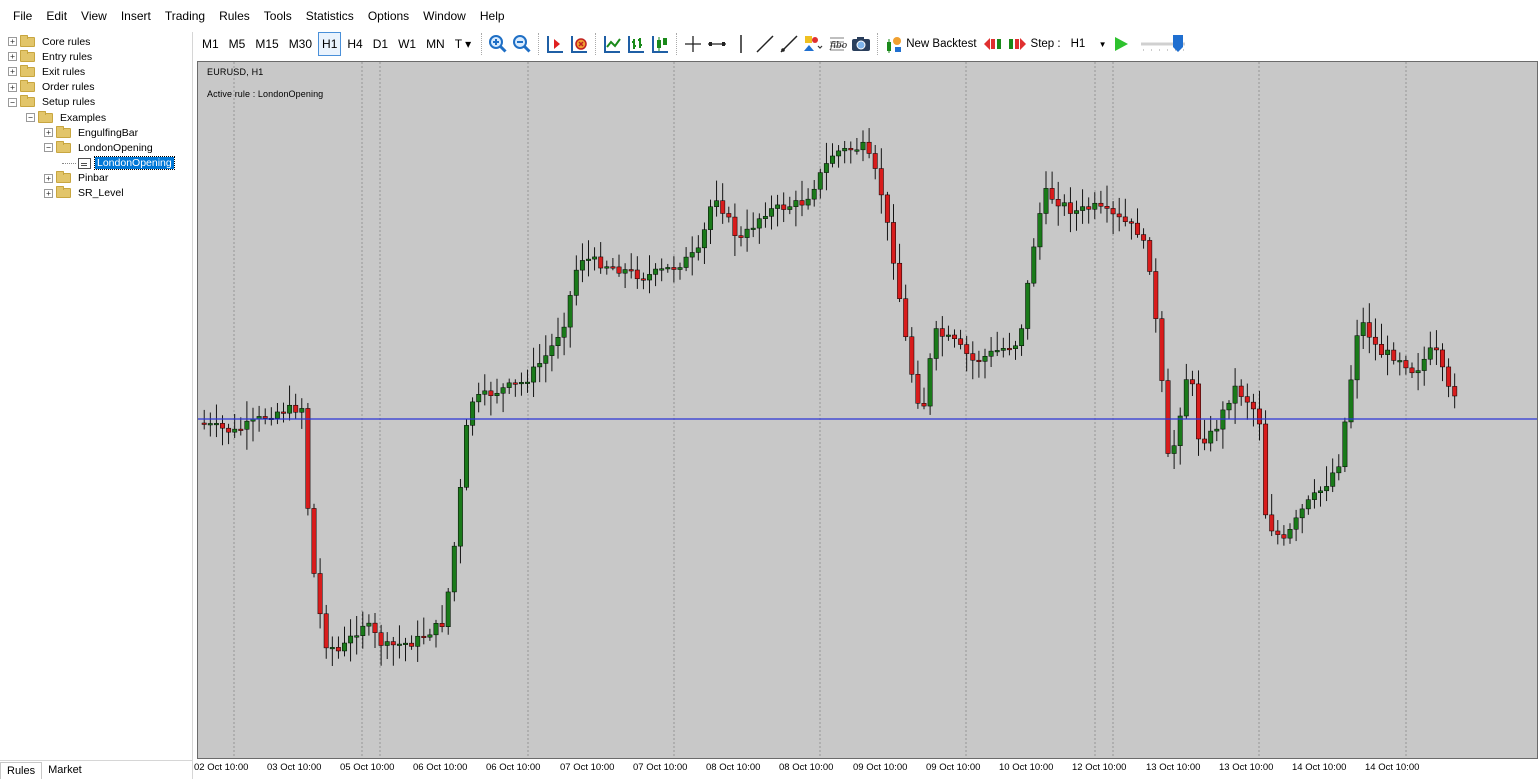  I want to click on tree-item: − LondonOpening, so click(99, 147).